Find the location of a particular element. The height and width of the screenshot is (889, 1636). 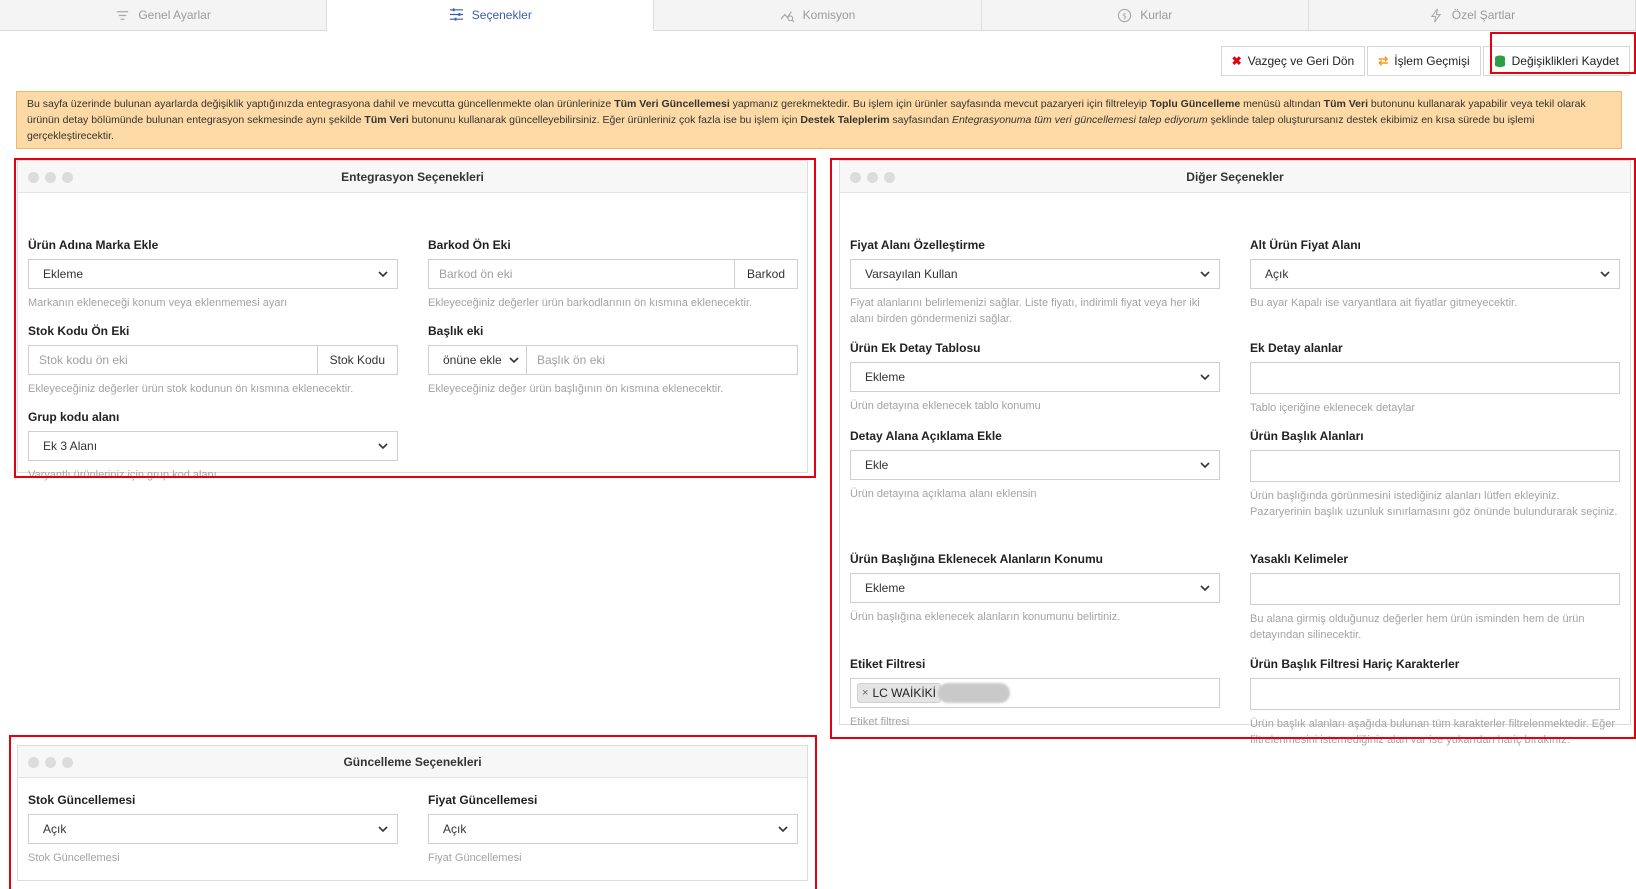

field-label: Başlık eki is located at coordinates (456, 331).